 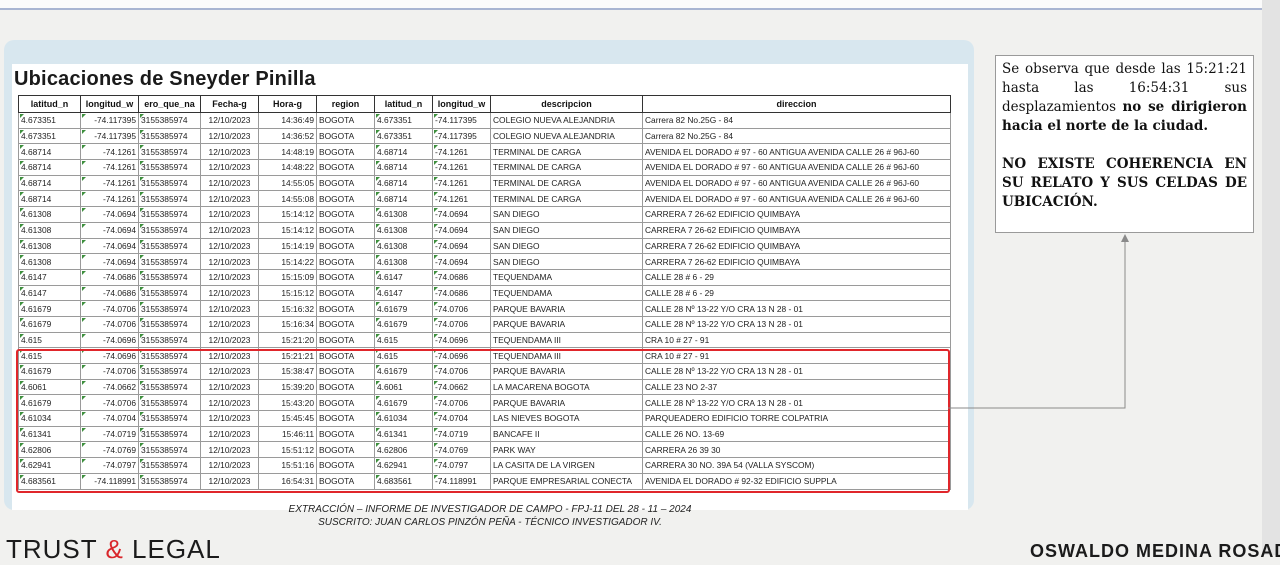 I want to click on brand-left: TRUST, so click(x=52, y=549).